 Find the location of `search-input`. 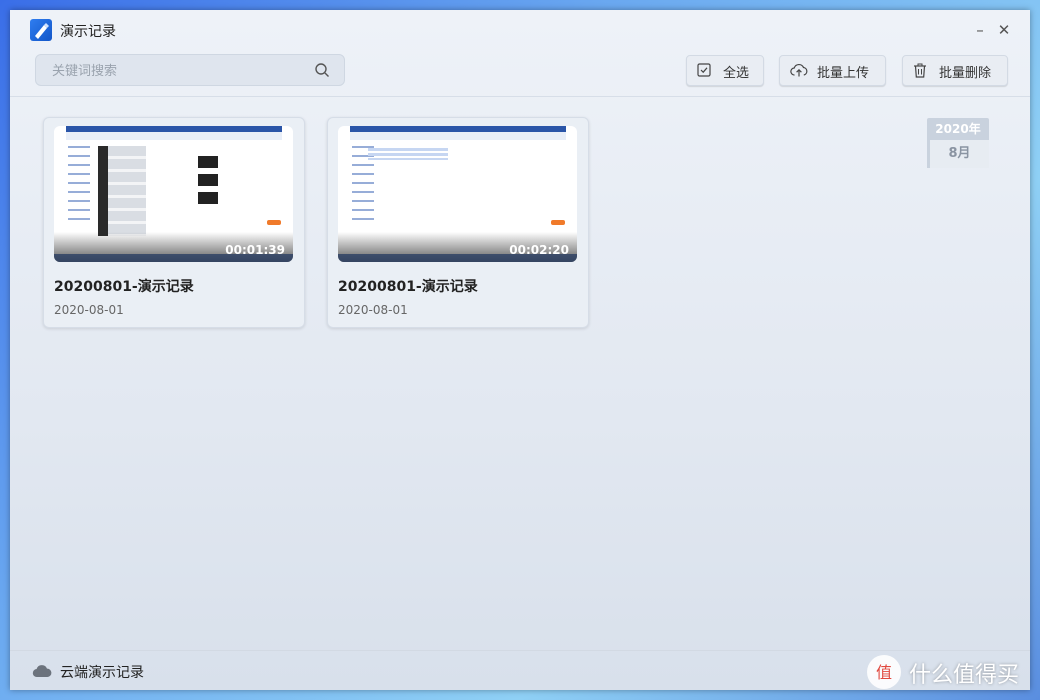

search-input is located at coordinates (177, 71).